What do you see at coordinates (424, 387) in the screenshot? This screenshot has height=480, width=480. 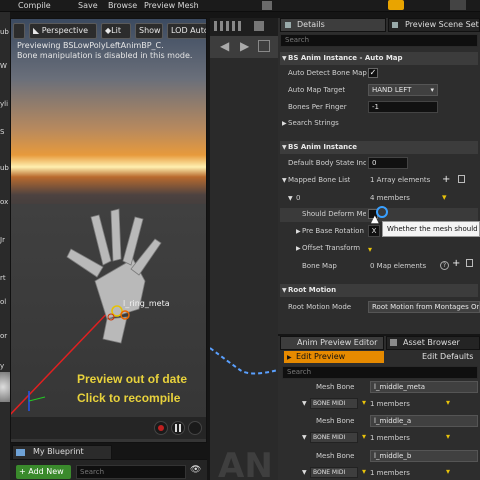 I see `mesh-bone-dropdown: l_middle_meta` at bounding box center [424, 387].